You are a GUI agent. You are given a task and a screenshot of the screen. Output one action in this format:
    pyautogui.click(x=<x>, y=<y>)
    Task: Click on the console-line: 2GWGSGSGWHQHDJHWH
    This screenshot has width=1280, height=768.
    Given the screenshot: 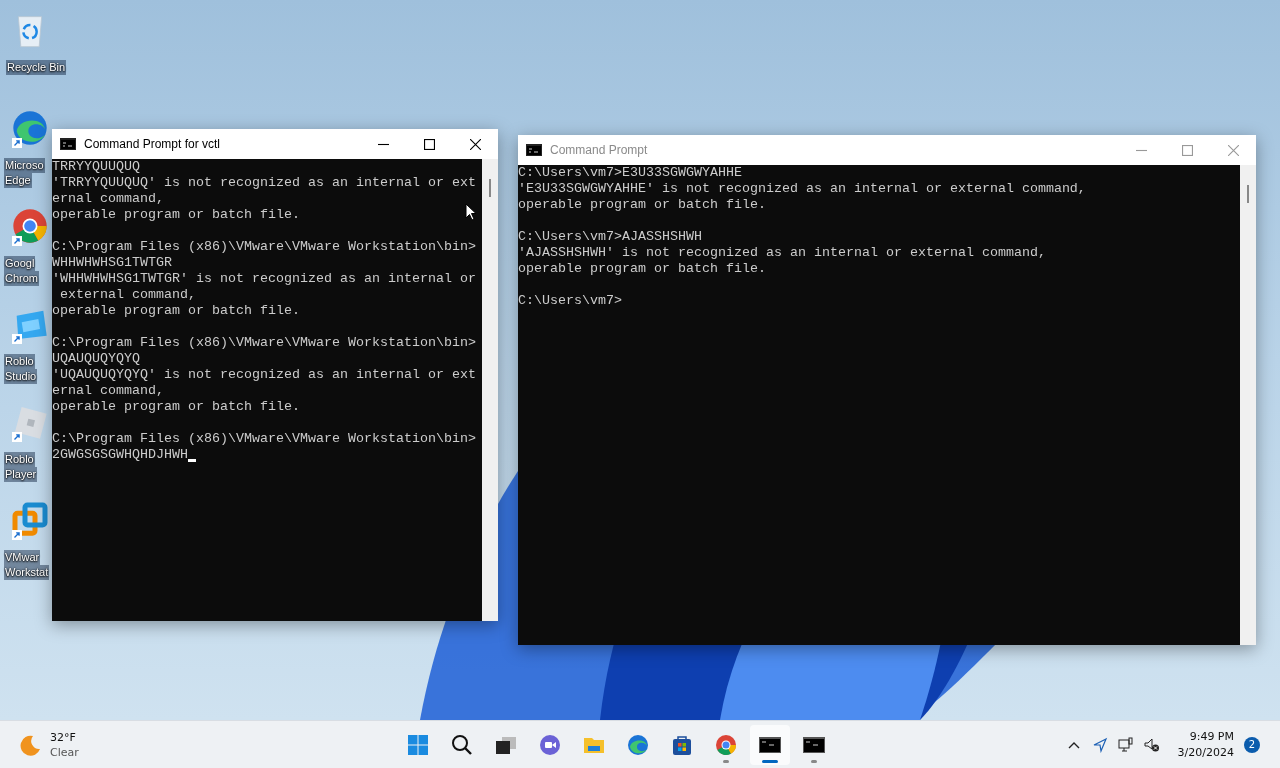 What is the action you would take?
    pyautogui.click(x=120, y=455)
    